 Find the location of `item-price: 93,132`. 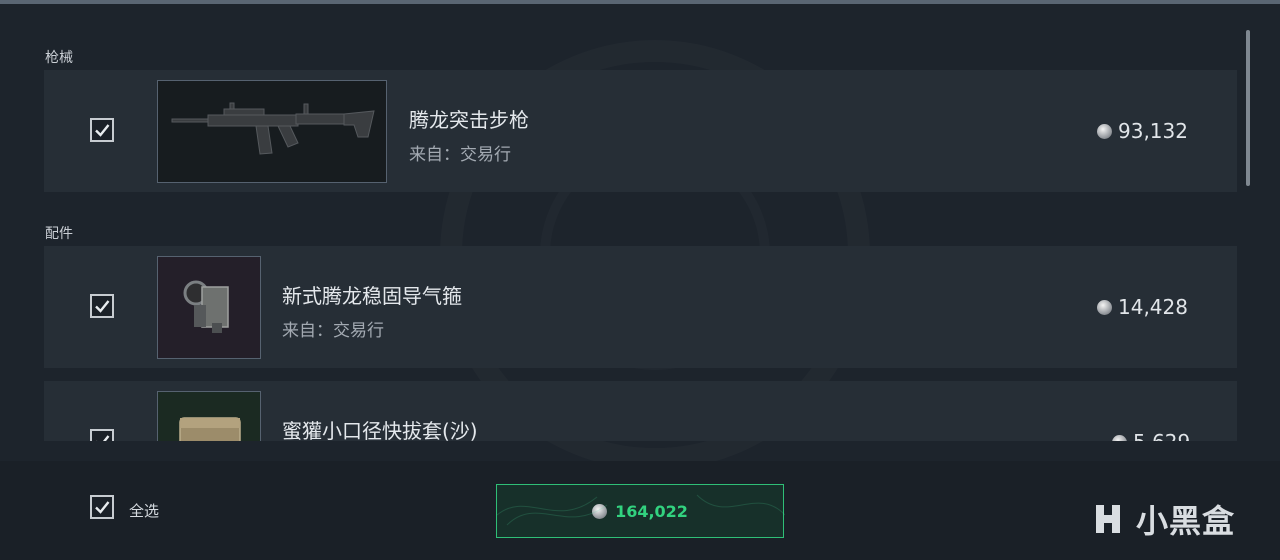

item-price: 93,132 is located at coordinates (1142, 131).